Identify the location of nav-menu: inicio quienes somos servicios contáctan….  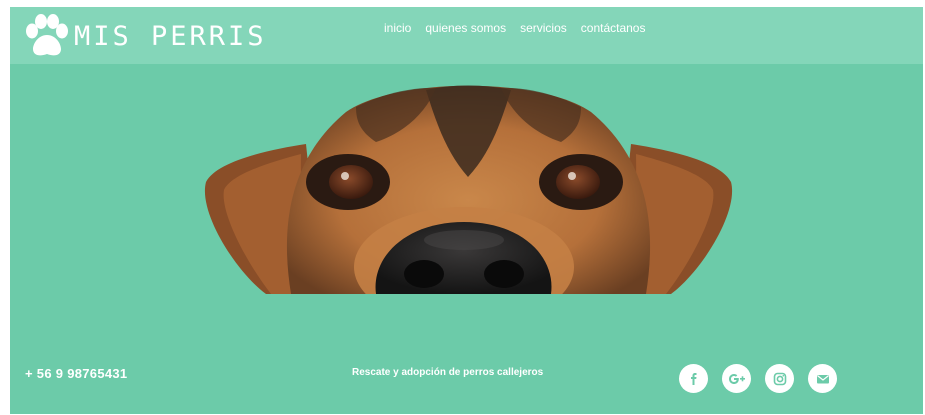
(514, 28).